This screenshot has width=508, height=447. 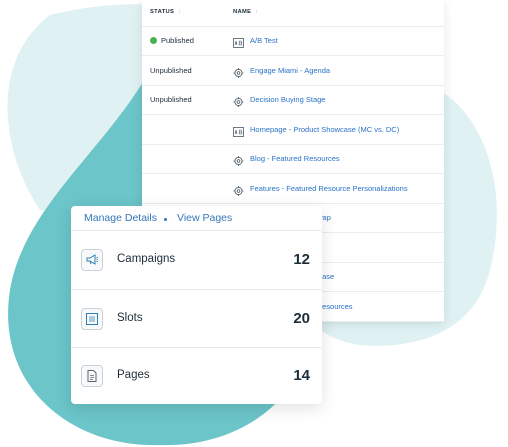 I want to click on slots-icon, so click(x=92, y=319).